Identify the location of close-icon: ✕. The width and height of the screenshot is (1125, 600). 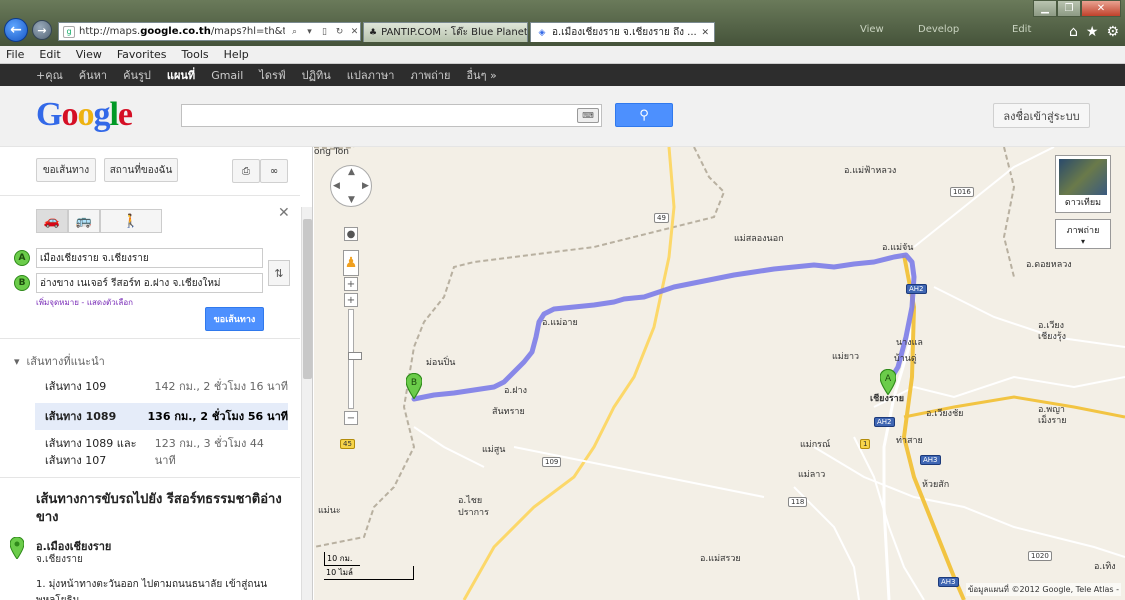
(284, 213).